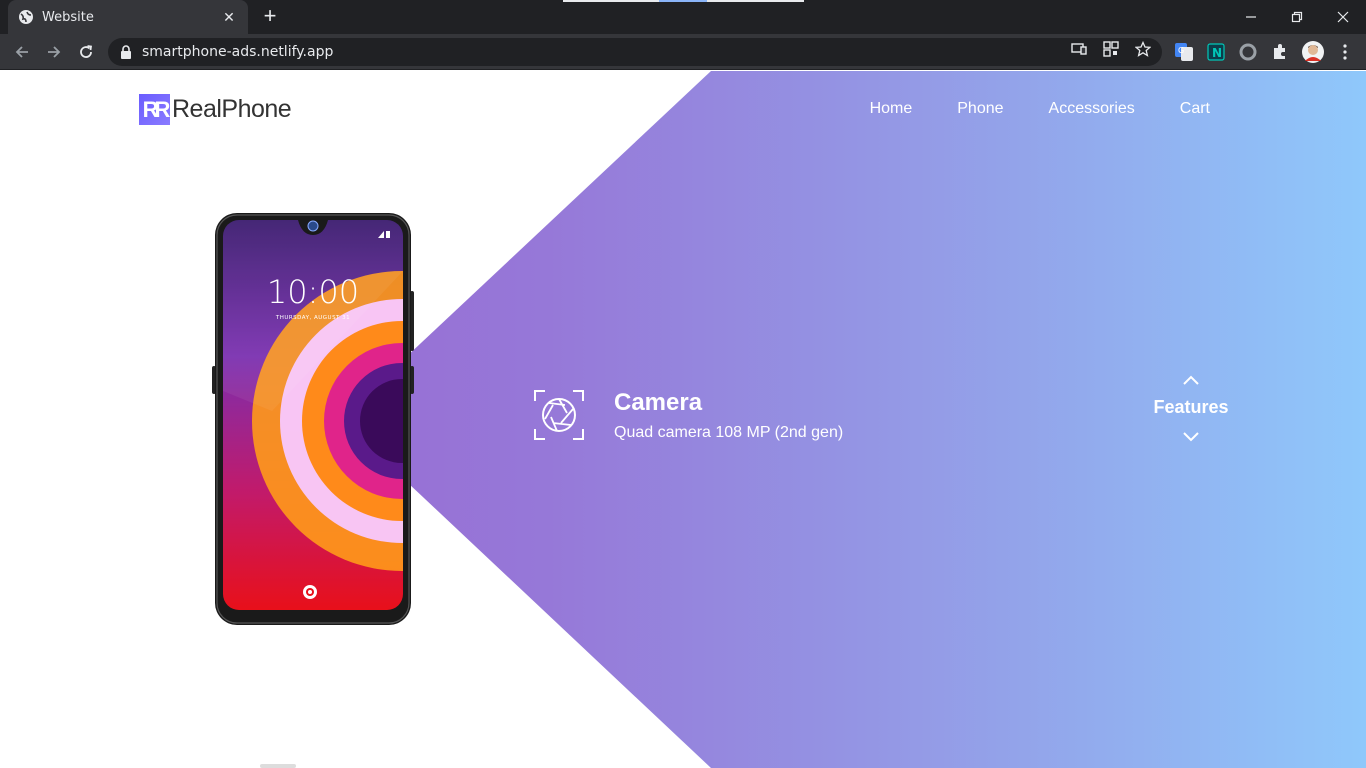  Describe the element at coordinates (1111, 49) in the screenshot. I see `qr-code-icon` at that location.